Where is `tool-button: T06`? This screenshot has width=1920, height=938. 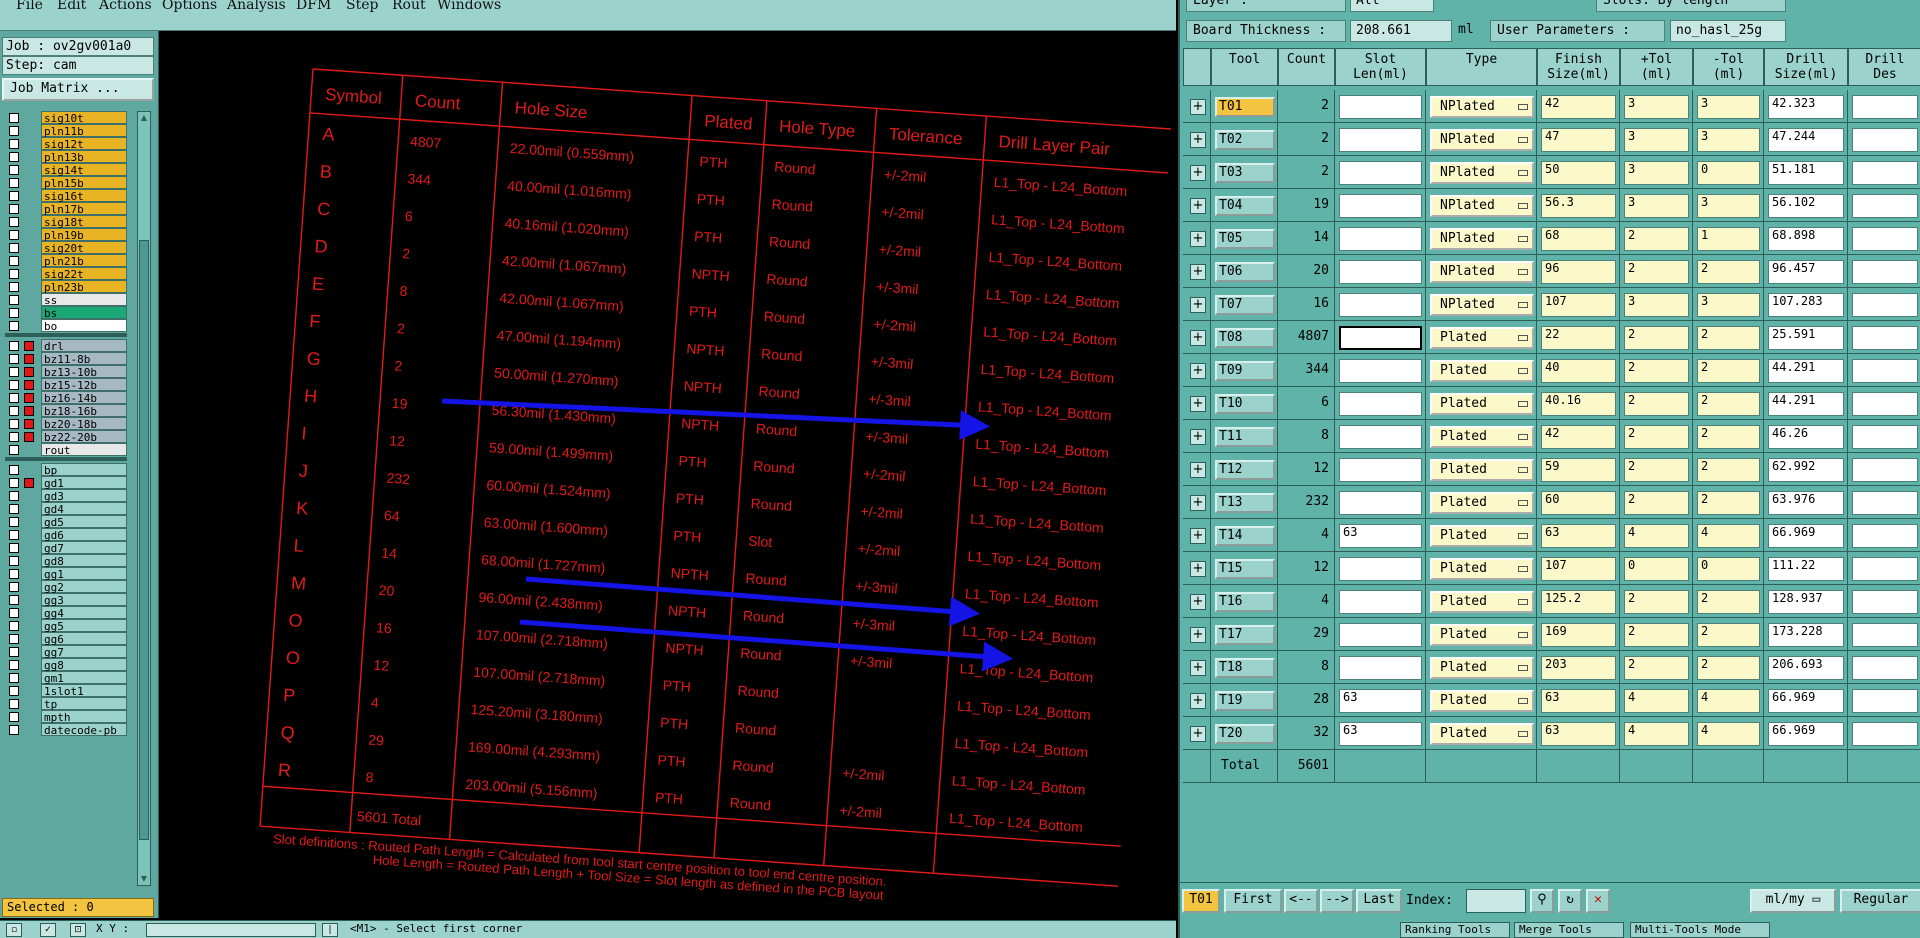 tool-button: T06 is located at coordinates (1245, 272).